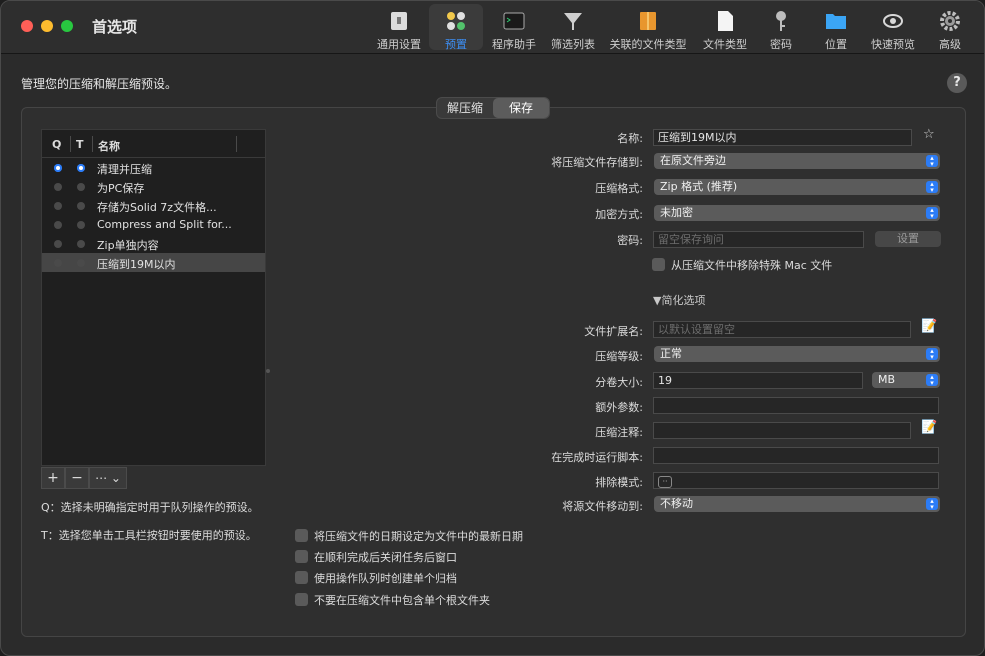  Describe the element at coordinates (56, 144) in the screenshot. I see `column-q: Q` at that location.